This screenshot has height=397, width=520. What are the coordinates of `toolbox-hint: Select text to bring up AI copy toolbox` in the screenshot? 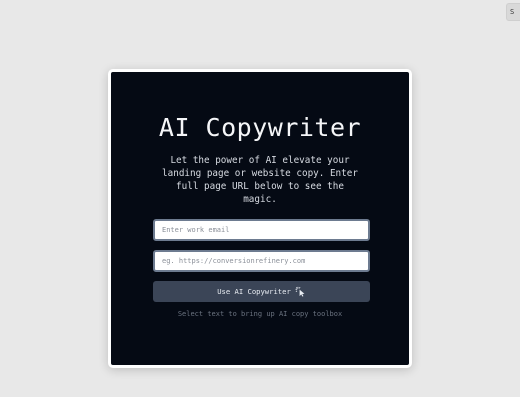 It's located at (260, 314).